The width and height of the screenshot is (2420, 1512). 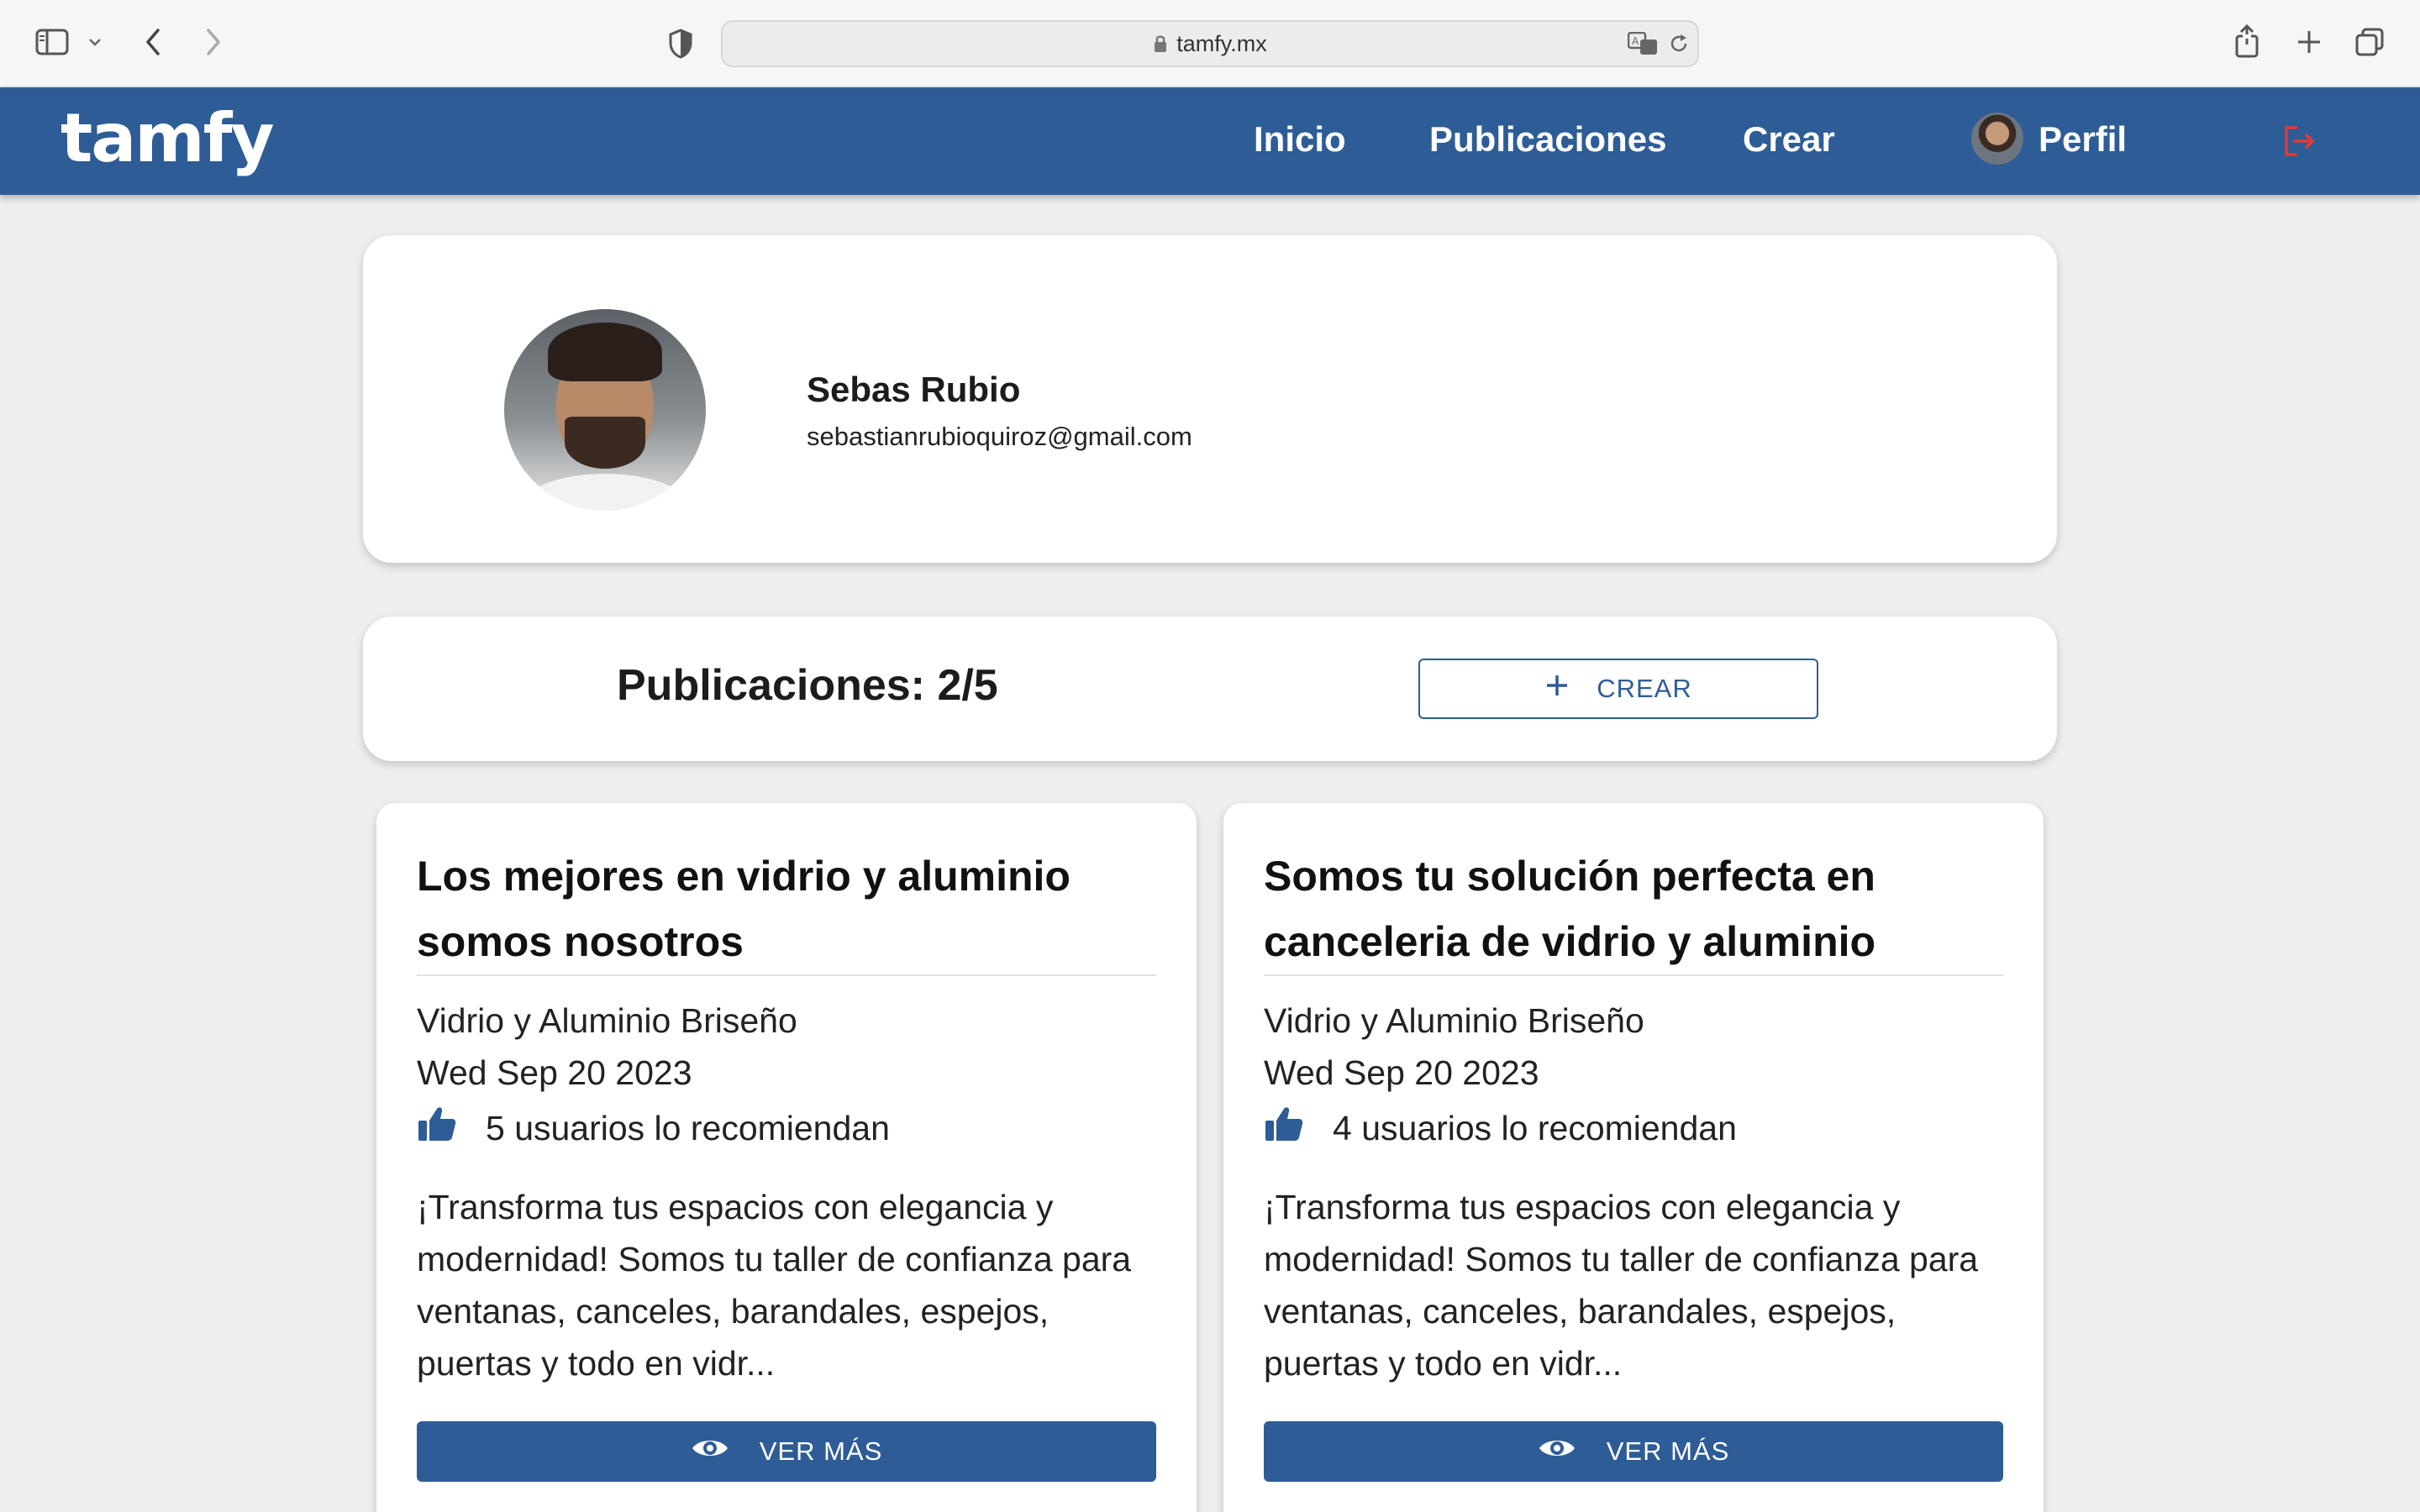 I want to click on create-button-label: CREAR, so click(x=1645, y=688).